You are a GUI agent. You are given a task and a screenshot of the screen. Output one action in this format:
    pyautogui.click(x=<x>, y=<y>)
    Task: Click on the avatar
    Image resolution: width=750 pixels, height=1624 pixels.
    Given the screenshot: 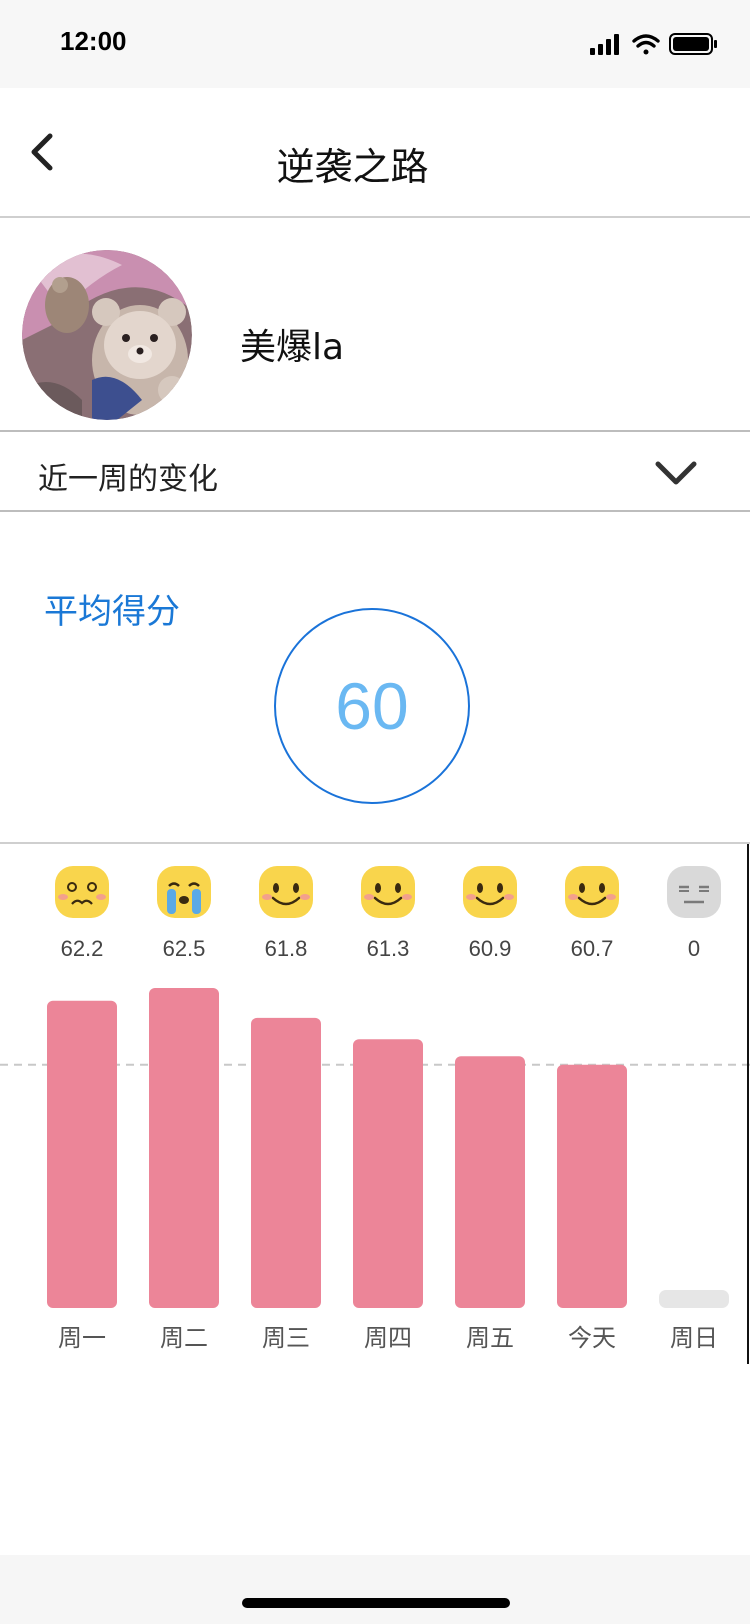 What is the action you would take?
    pyautogui.click(x=107, y=335)
    